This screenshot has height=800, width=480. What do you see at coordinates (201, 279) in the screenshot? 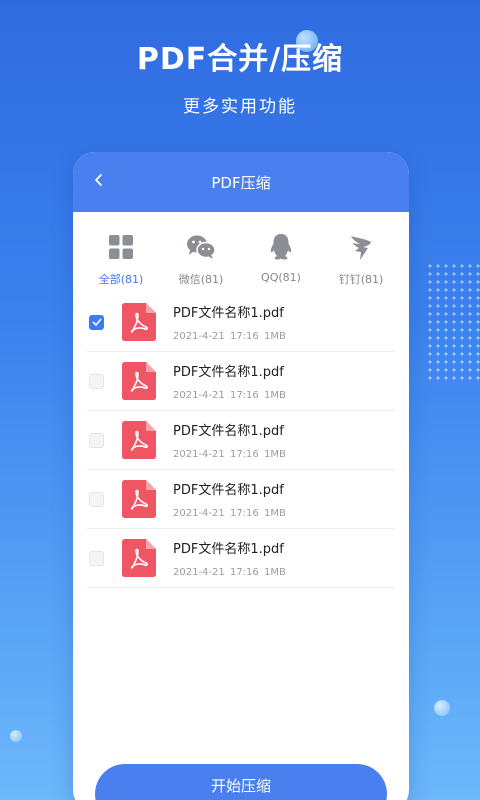
I see `tab-wechat-label: 微信(81)` at bounding box center [201, 279].